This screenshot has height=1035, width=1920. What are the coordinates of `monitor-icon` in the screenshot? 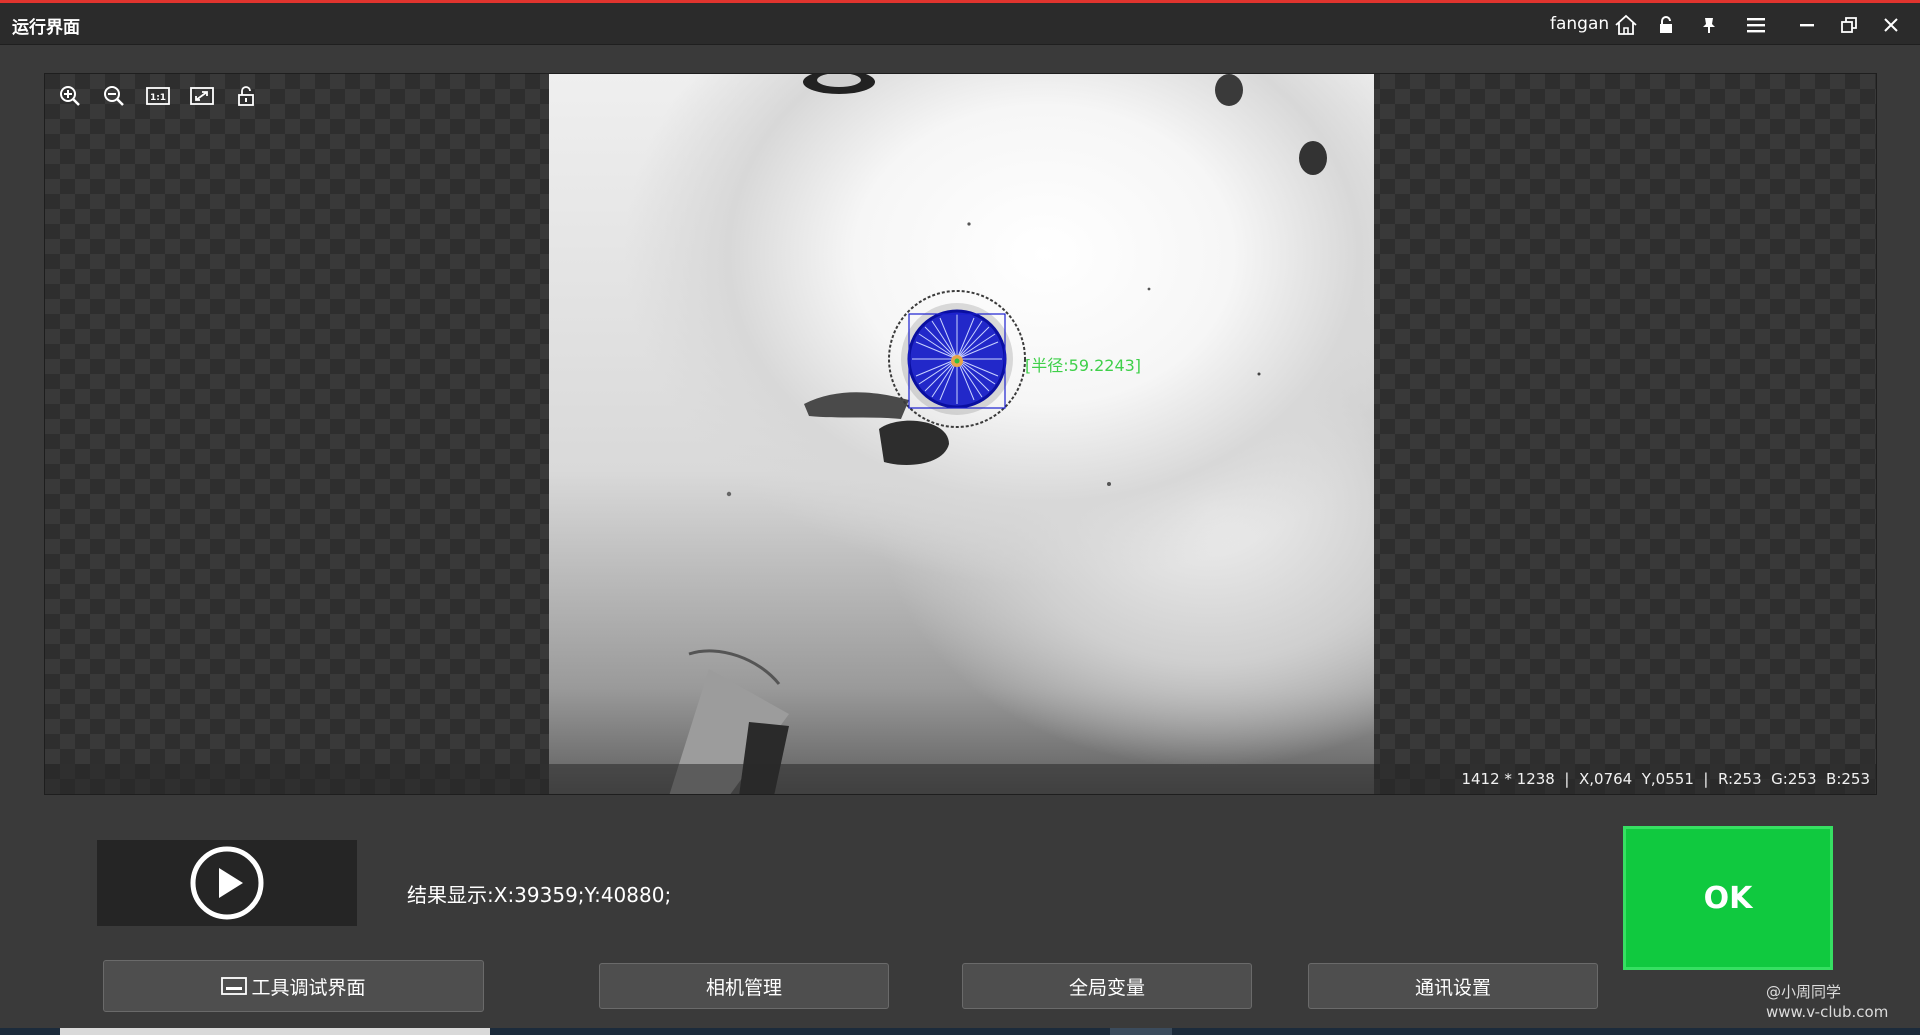 It's located at (234, 986).